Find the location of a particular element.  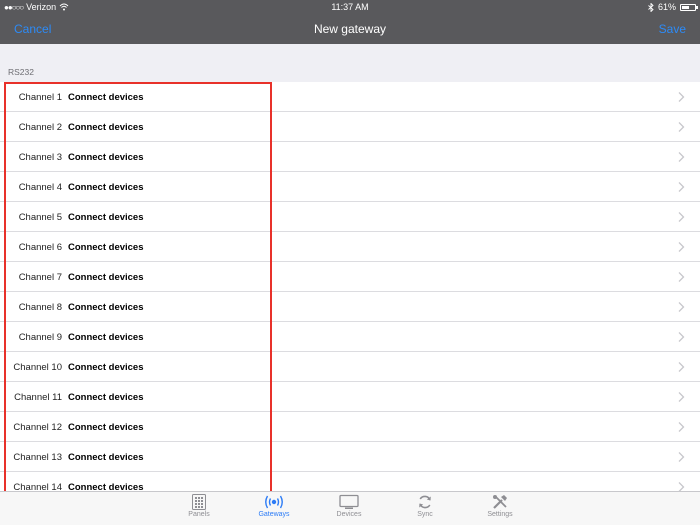

channel-label: Channel 8 is located at coordinates (40, 307).